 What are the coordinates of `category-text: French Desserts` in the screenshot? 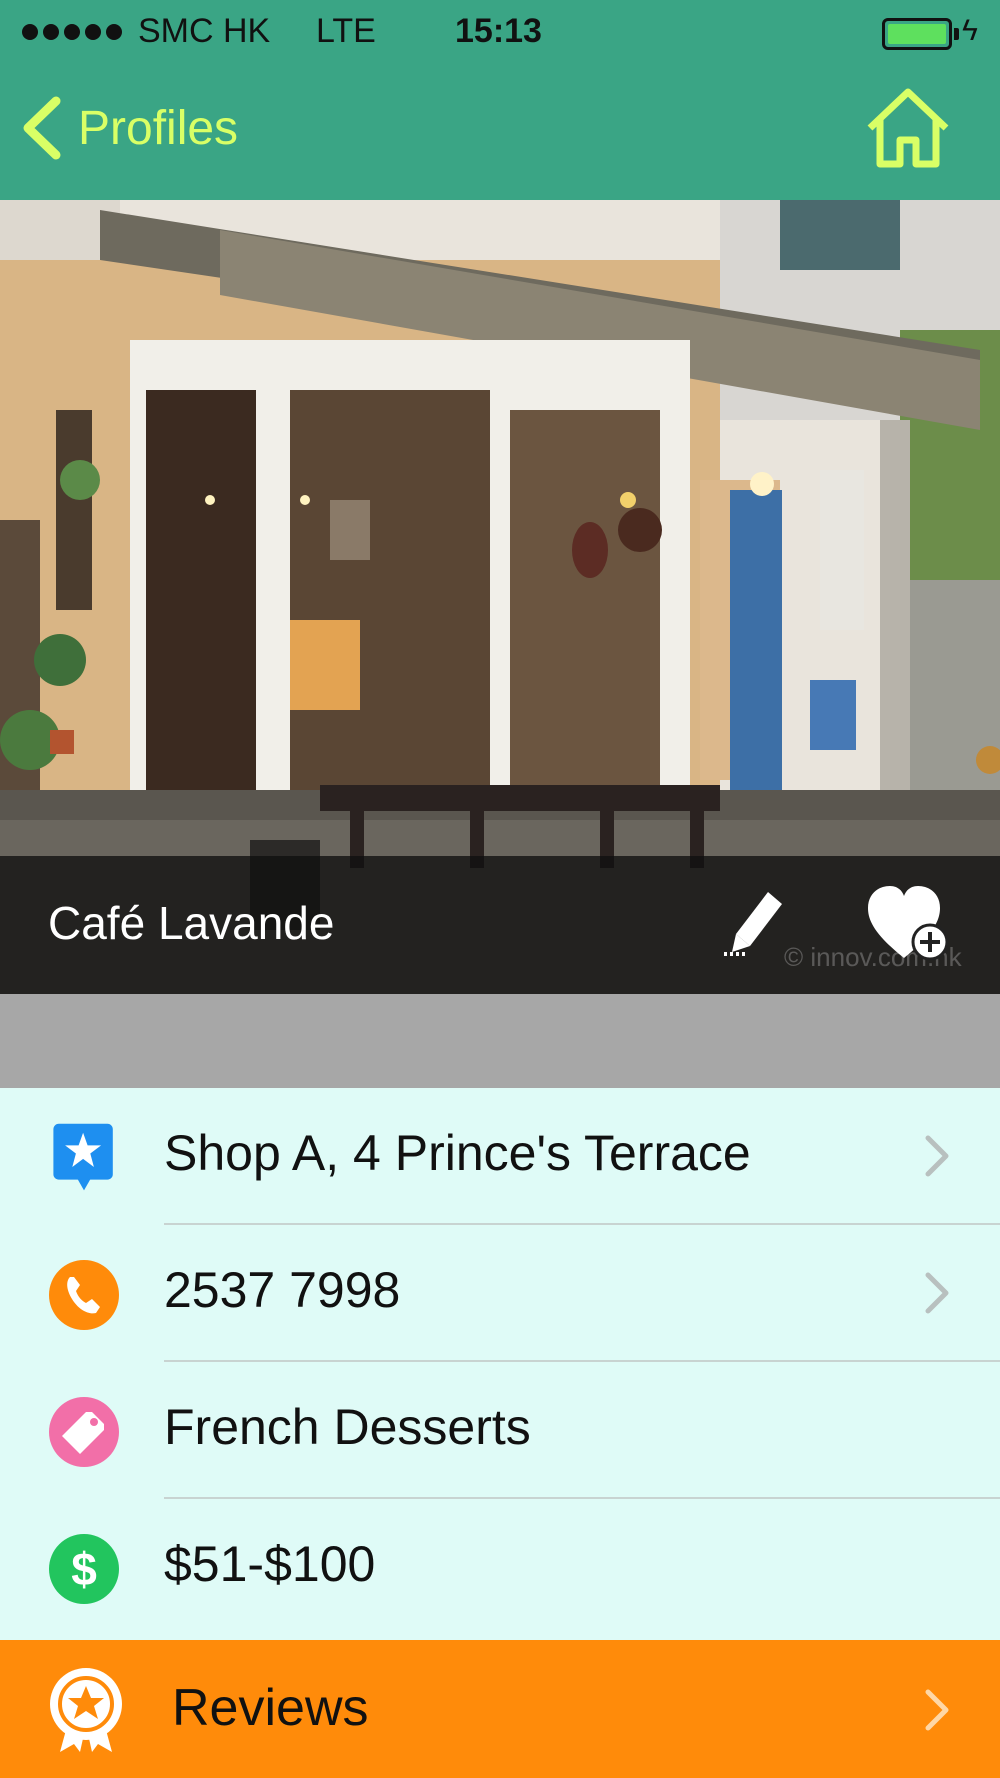 It's located at (347, 1427).